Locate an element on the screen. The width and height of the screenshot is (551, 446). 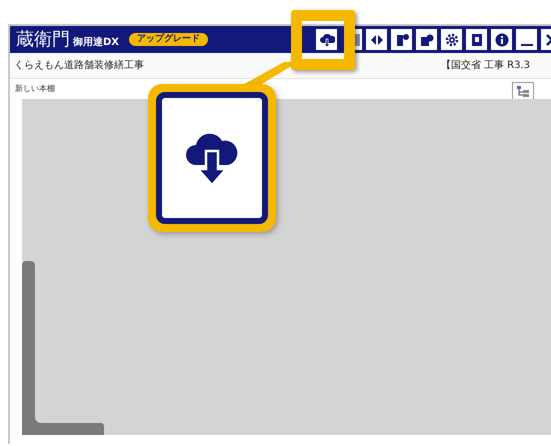
app-logo: 蔵衛門 is located at coordinates (43, 39).